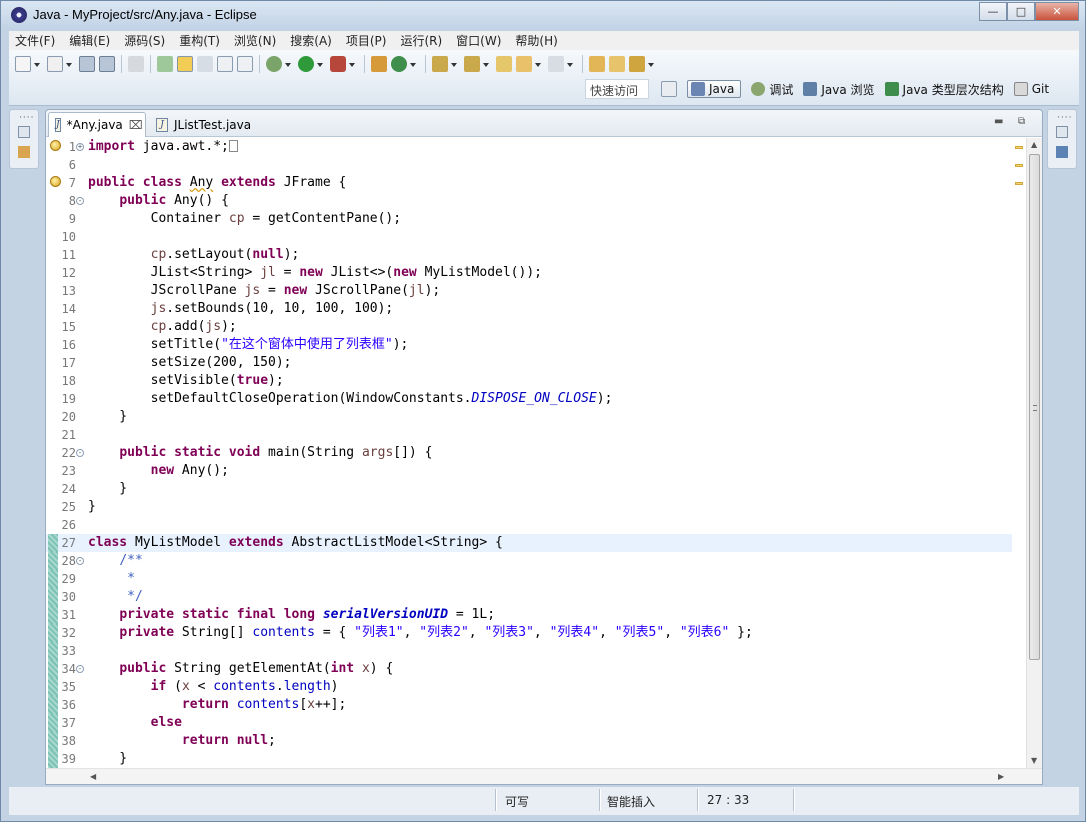 Image resolution: width=1086 pixels, height=822 pixels. Describe the element at coordinates (538, 64) in the screenshot. I see `back-dropdown-icon` at that location.